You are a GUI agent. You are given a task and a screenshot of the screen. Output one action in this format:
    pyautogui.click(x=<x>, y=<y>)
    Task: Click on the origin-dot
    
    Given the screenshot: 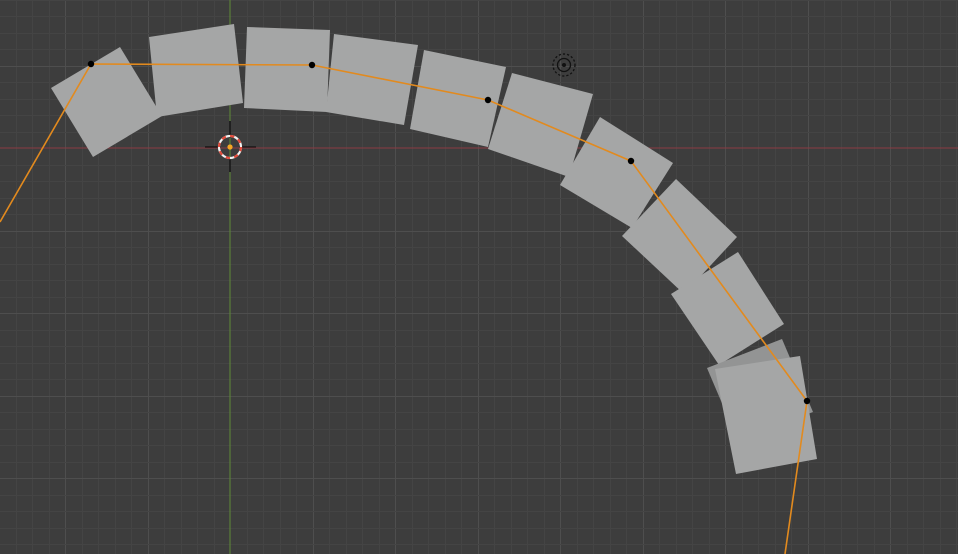 What is the action you would take?
    pyautogui.click(x=230, y=147)
    